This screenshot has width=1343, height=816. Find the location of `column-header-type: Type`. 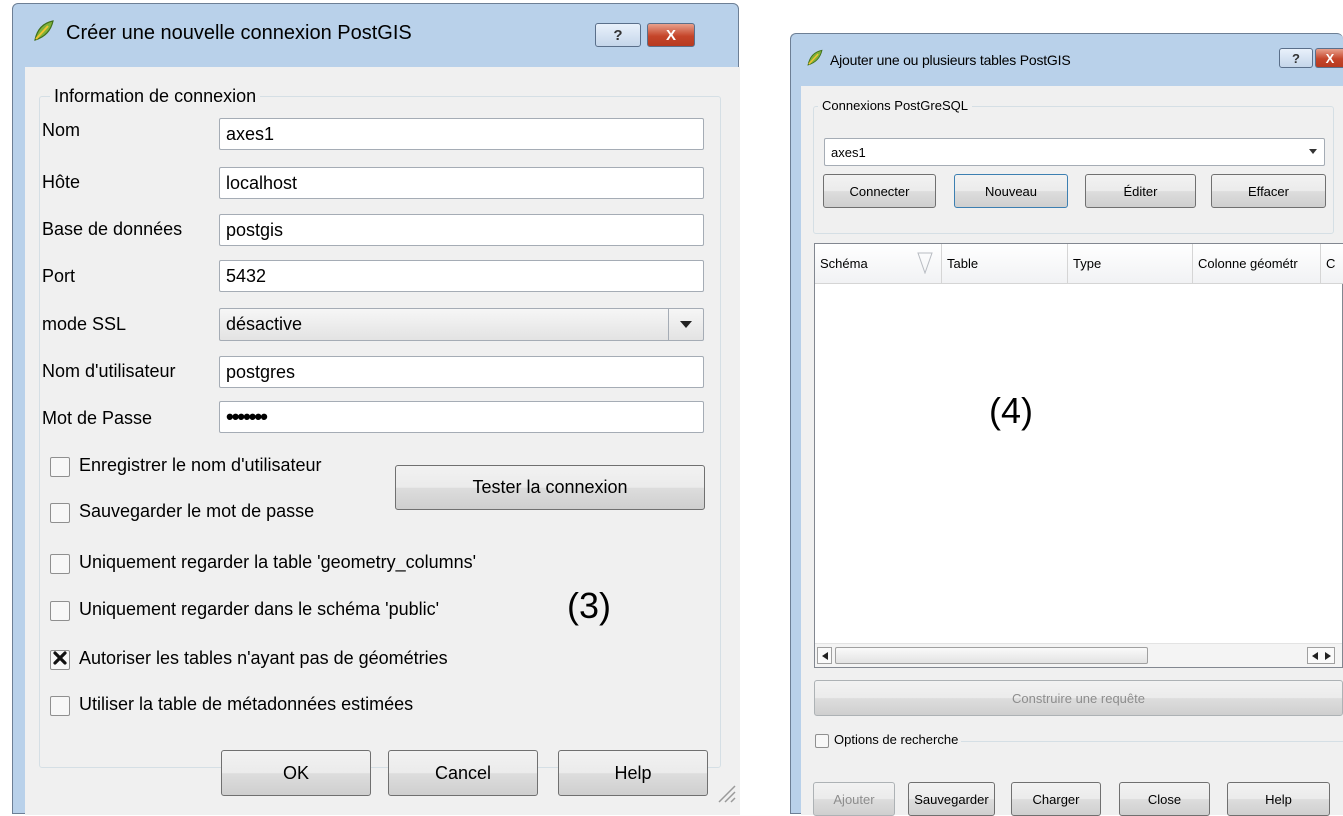

column-header-type: Type is located at coordinates (1130, 264).